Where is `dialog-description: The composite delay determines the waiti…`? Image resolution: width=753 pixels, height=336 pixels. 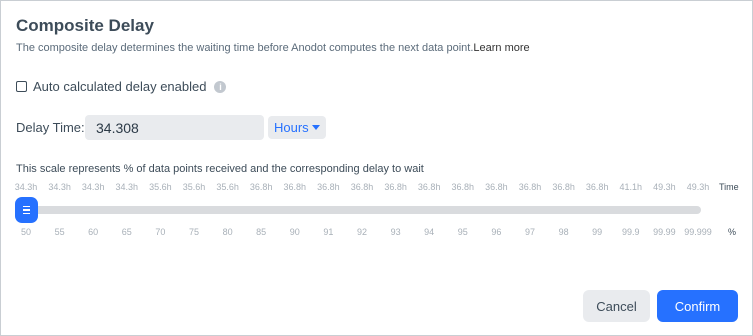 dialog-description: The composite delay determines the waiti… is located at coordinates (273, 48).